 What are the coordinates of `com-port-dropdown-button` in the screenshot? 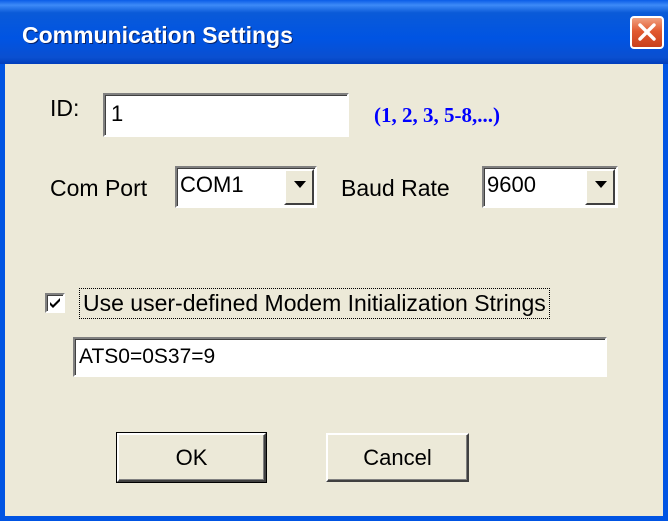 It's located at (299, 187).